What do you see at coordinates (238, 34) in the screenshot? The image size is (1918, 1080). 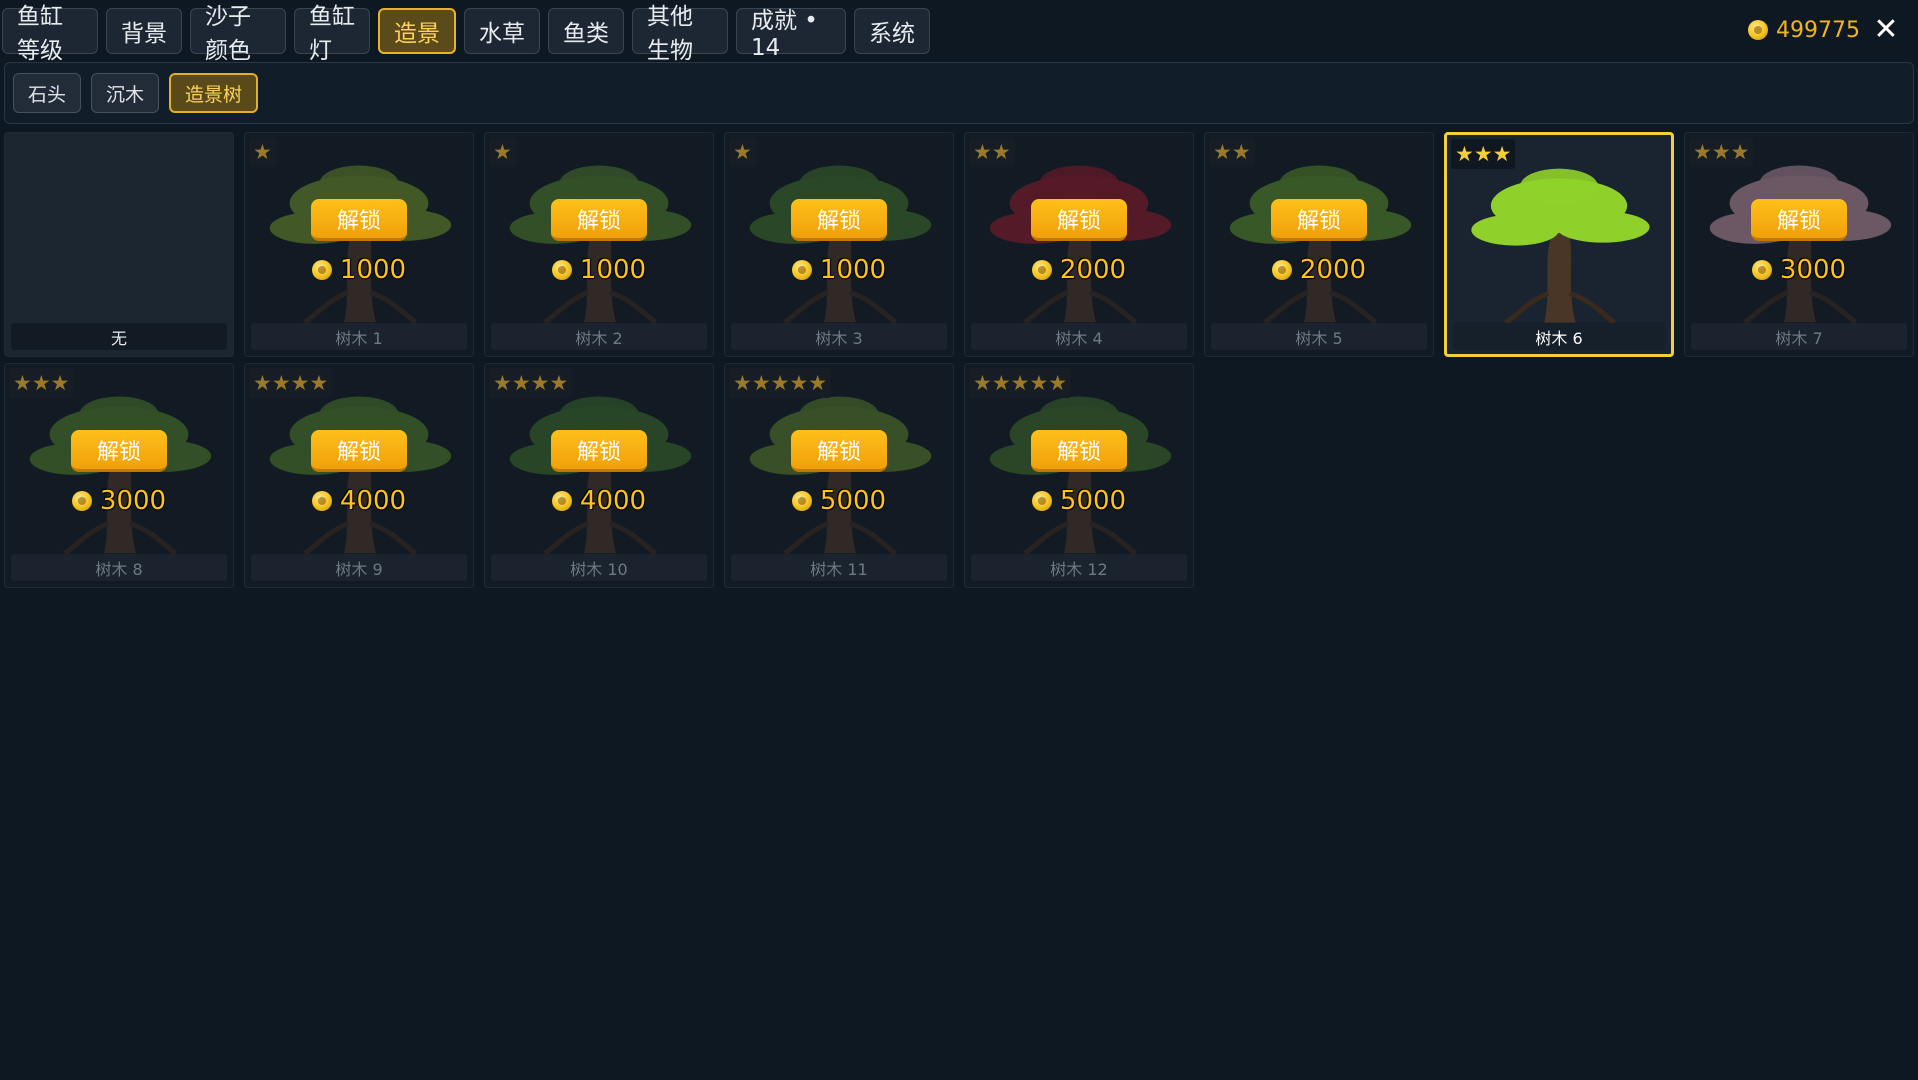 I see `tab-sand-color: 沙子颜色` at bounding box center [238, 34].